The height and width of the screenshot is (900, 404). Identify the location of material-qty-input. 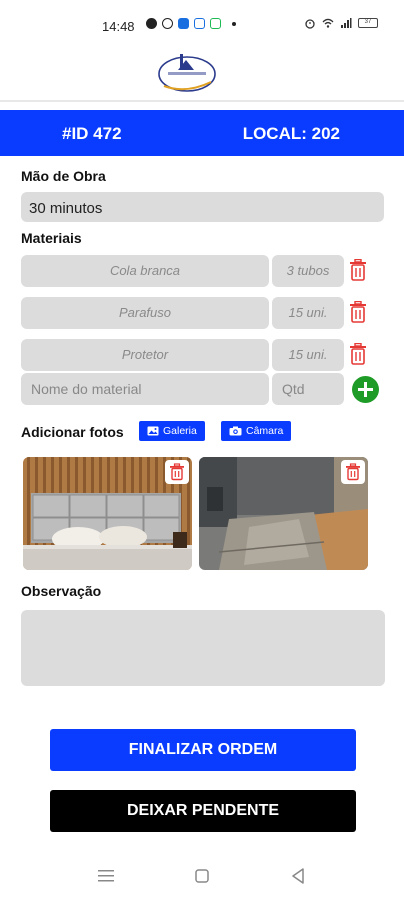
(308, 389).